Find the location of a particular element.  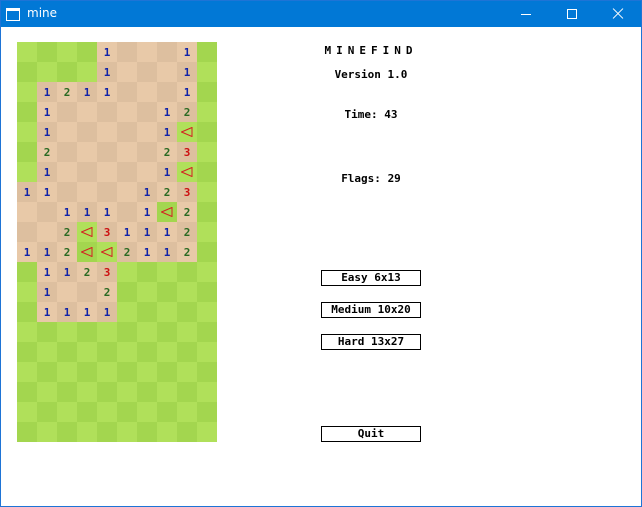

quit-button: Quit is located at coordinates (371, 434).